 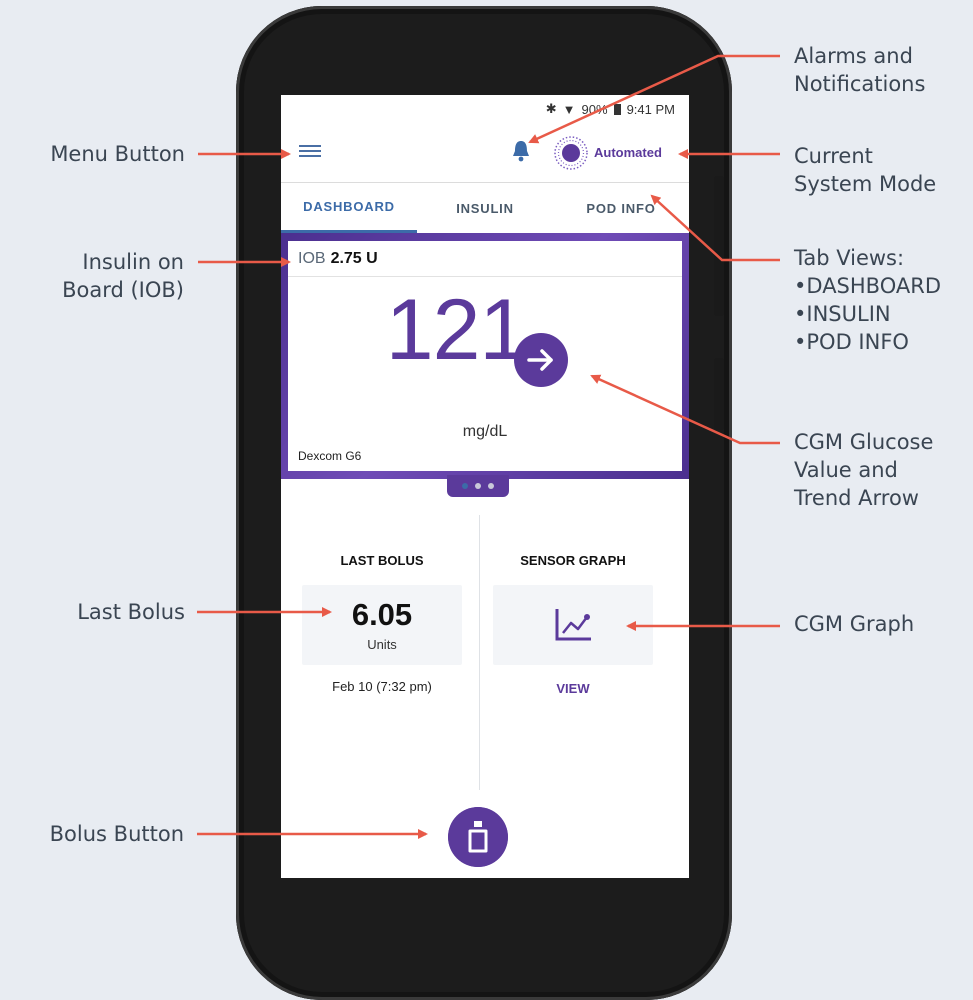 I want to click on callout-last-bolus: Last Bolus, so click(x=131, y=612).